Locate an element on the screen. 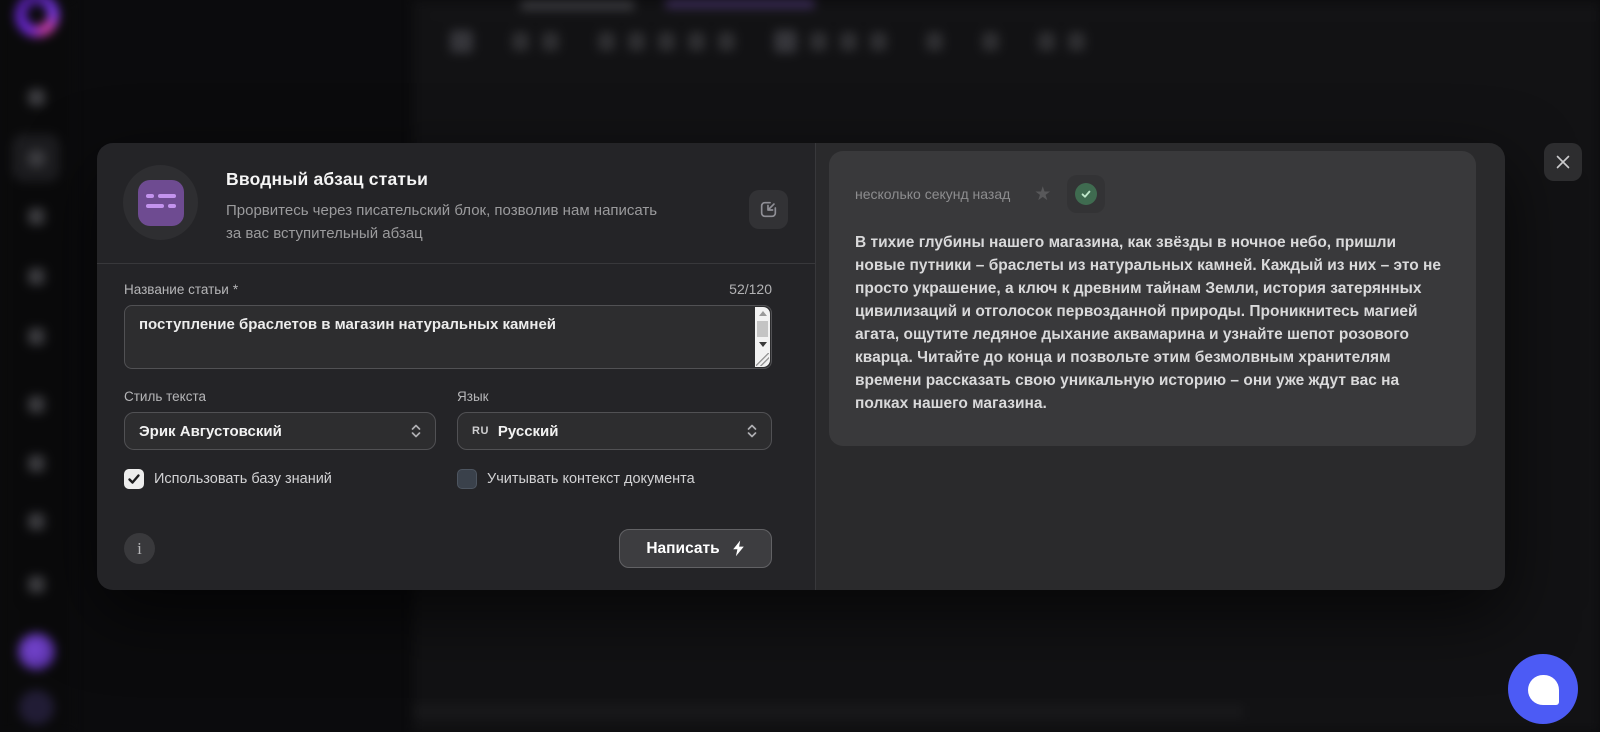 This screenshot has height=732, width=1600. document-tab is located at coordinates (577, 5).